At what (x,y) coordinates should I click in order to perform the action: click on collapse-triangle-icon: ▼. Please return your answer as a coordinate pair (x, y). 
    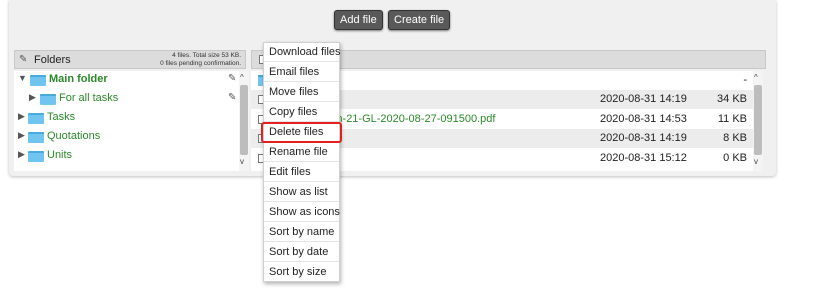
    Looking at the image, I should click on (22, 78).